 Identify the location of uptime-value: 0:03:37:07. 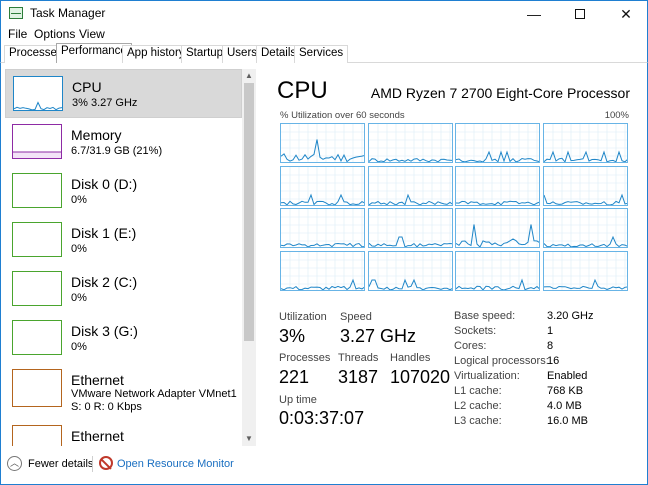
(322, 418).